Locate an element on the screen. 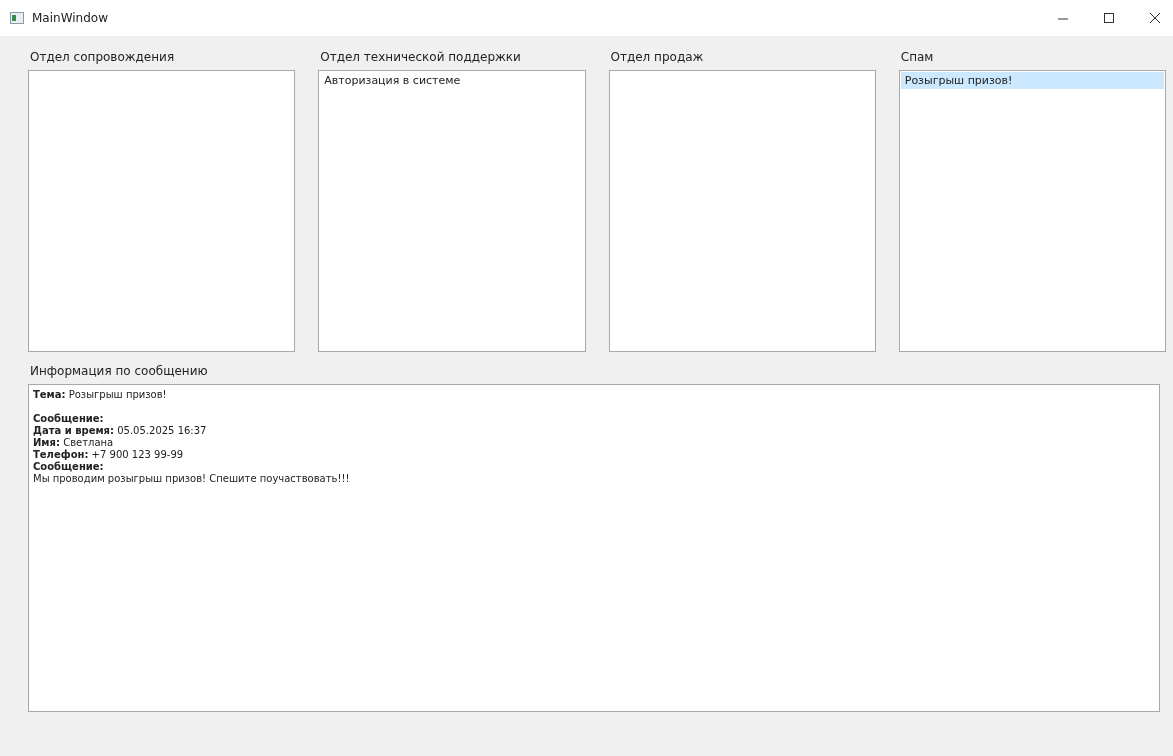 This screenshot has width=1173, height=756. info-line: Тема: Розыгрыш призов! is located at coordinates (100, 395).